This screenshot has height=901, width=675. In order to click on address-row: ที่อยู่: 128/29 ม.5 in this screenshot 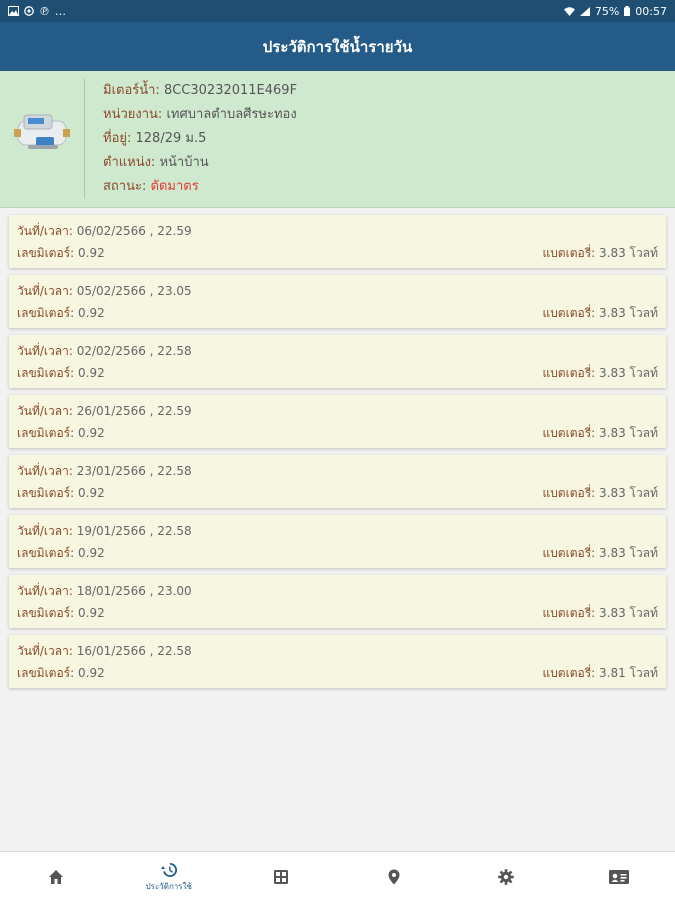, I will do `click(200, 139)`.